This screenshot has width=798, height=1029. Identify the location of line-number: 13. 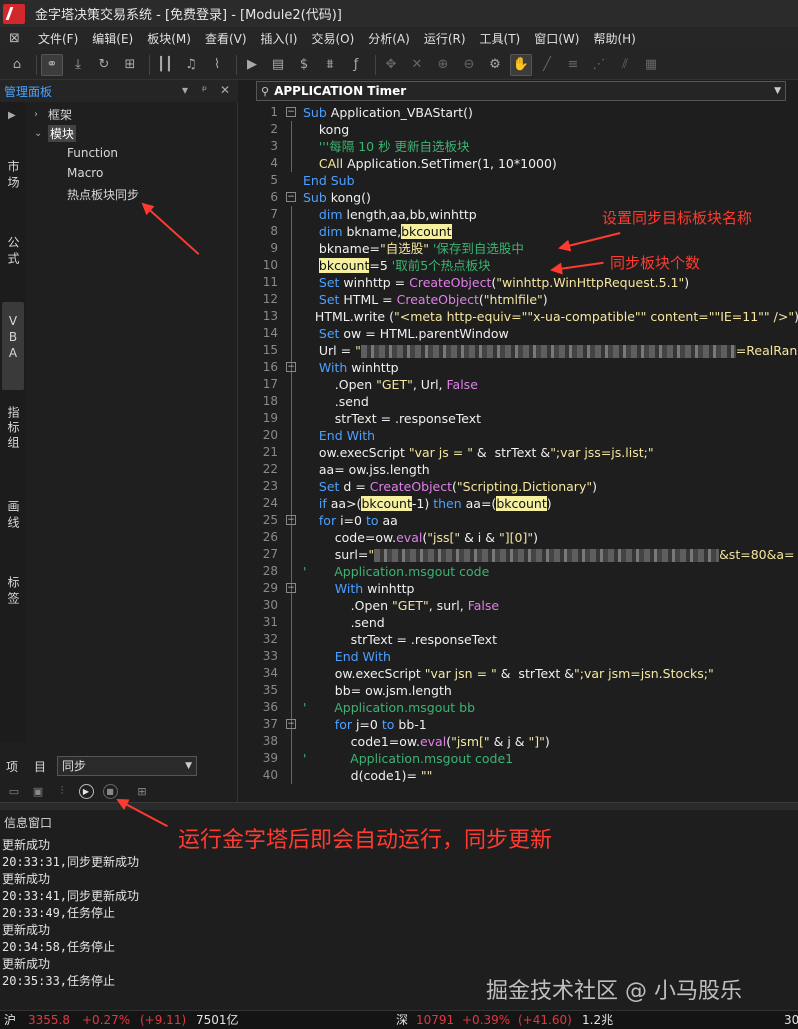
(270, 316).